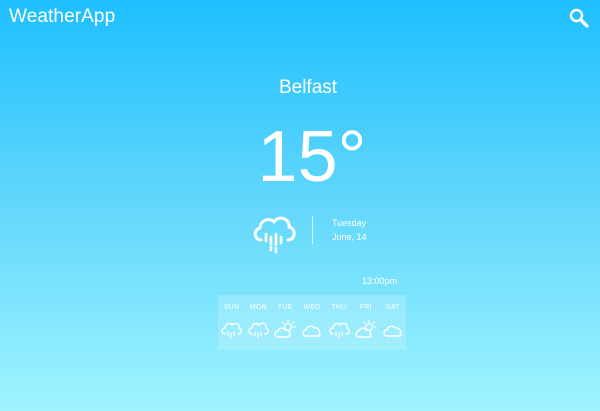 The image size is (600, 411). What do you see at coordinates (349, 223) in the screenshot?
I see `current-day: Tuesday` at bounding box center [349, 223].